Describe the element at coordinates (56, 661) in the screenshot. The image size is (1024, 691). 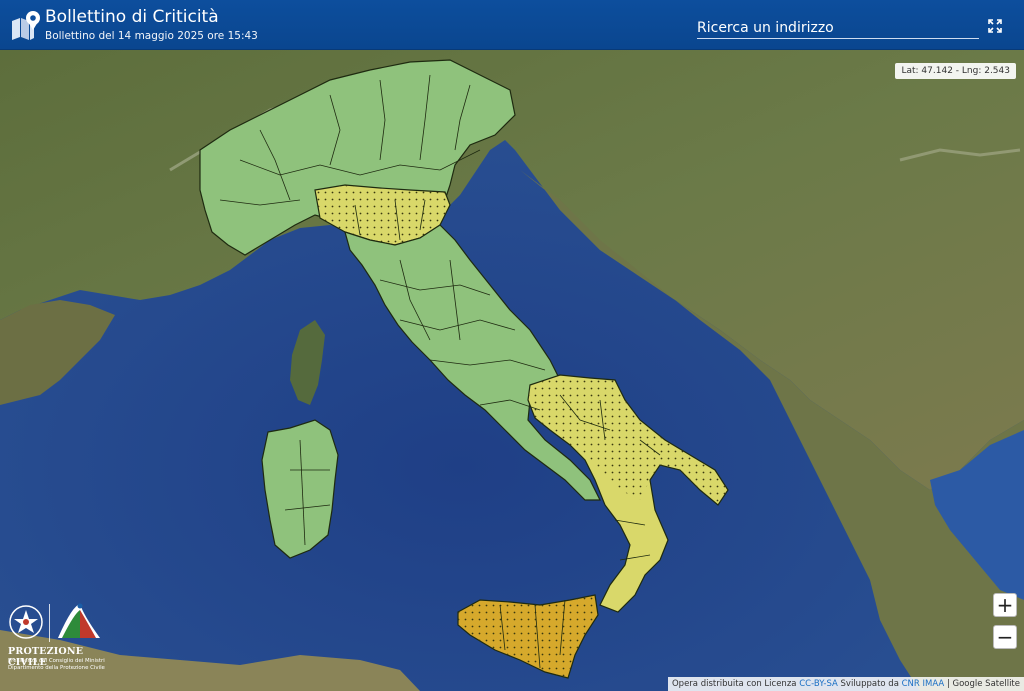
I see `org-subtitle-1: Presidenza del Consiglio dei Ministri` at that location.